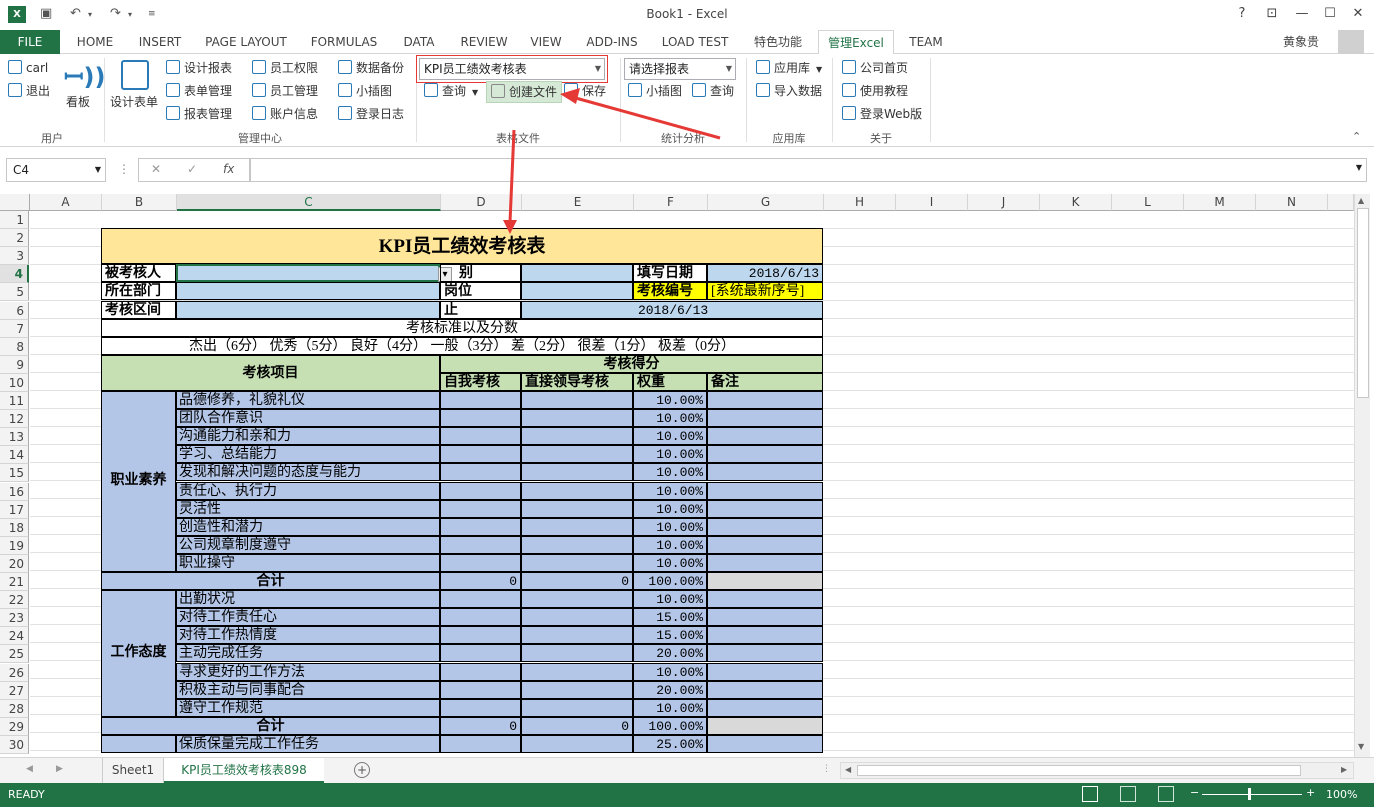 The height and width of the screenshot is (807, 1374). What do you see at coordinates (1194, 792) in the screenshot?
I see `zoom-out-icon: −` at bounding box center [1194, 792].